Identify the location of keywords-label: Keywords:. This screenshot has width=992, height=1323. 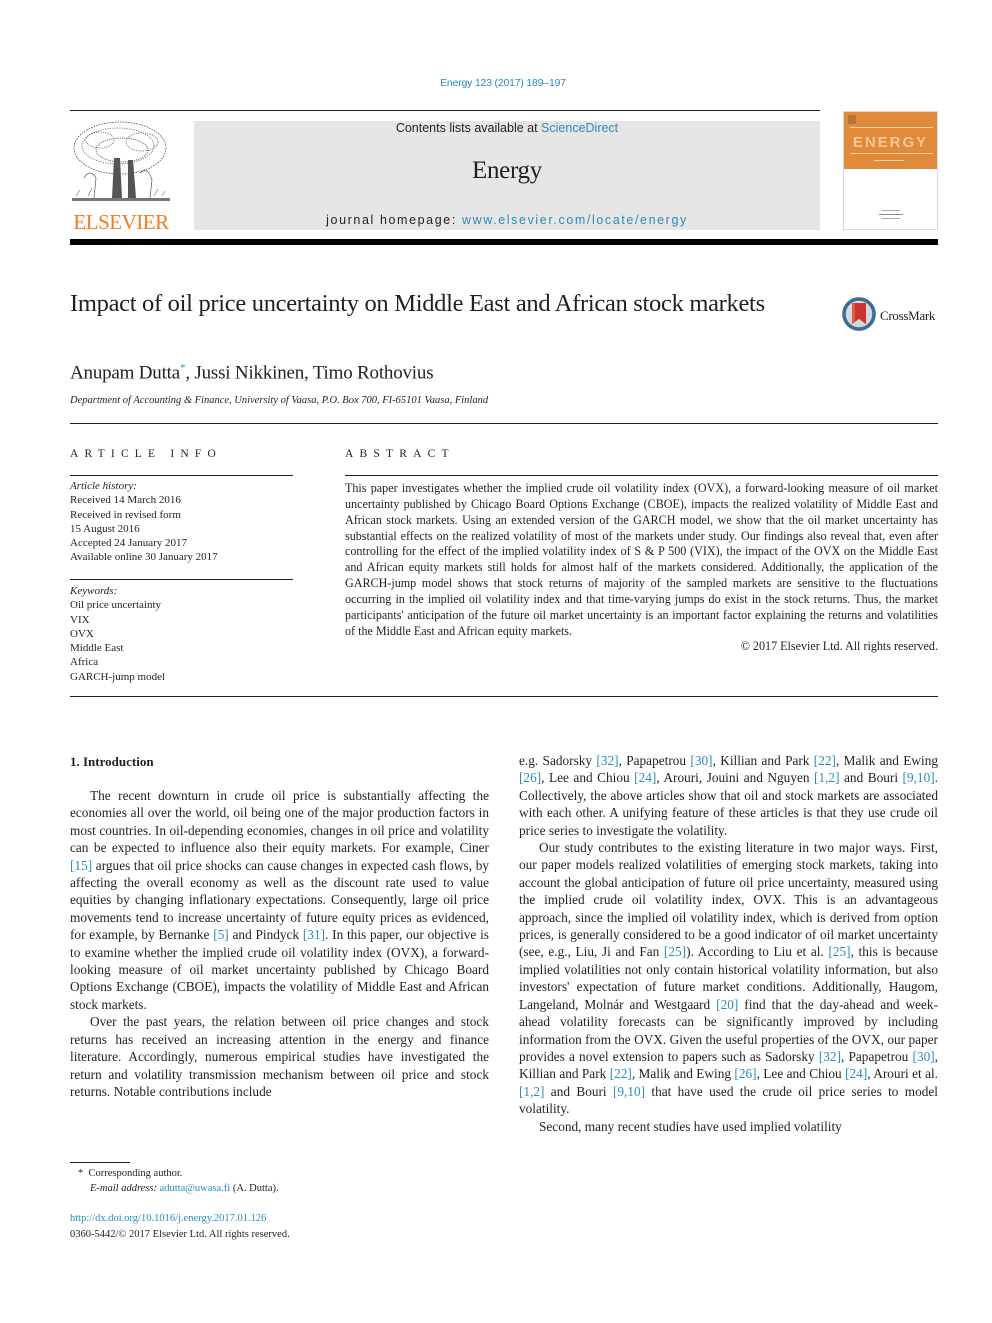
(94, 591).